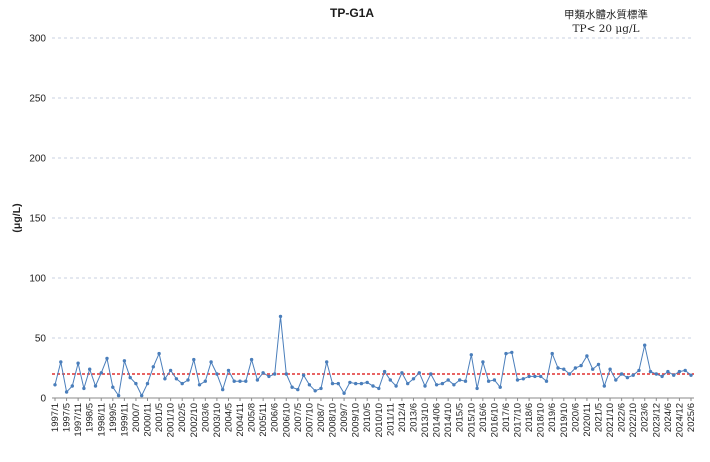  What do you see at coordinates (194, 420) in the screenshot?
I see `x-tick-label: 2002/10` at bounding box center [194, 420].